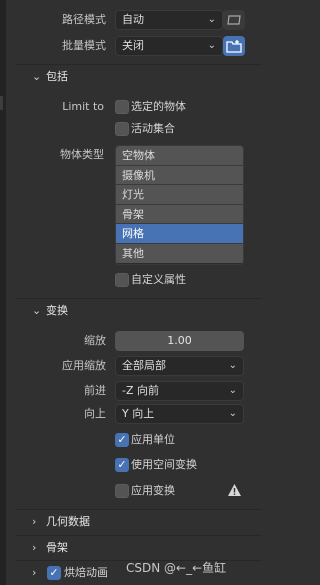 This screenshot has height=585, width=320. Describe the element at coordinates (179, 156) in the screenshot. I see `object-type-empty: 空物体` at that location.